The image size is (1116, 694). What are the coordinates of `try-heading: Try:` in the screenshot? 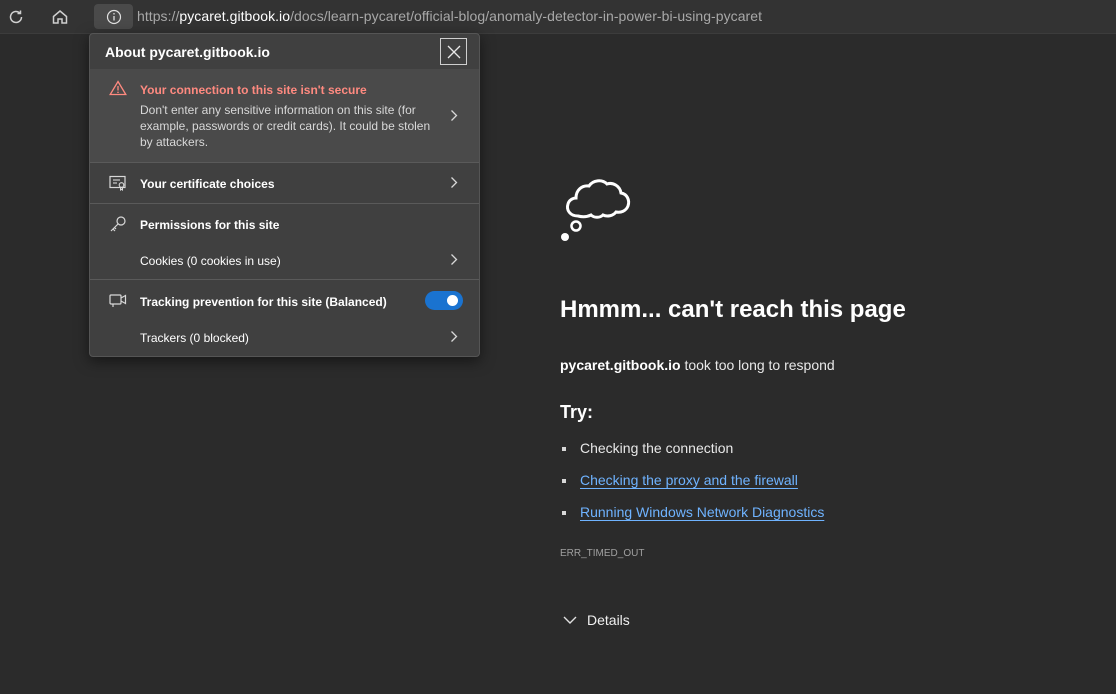 It's located at (577, 412).